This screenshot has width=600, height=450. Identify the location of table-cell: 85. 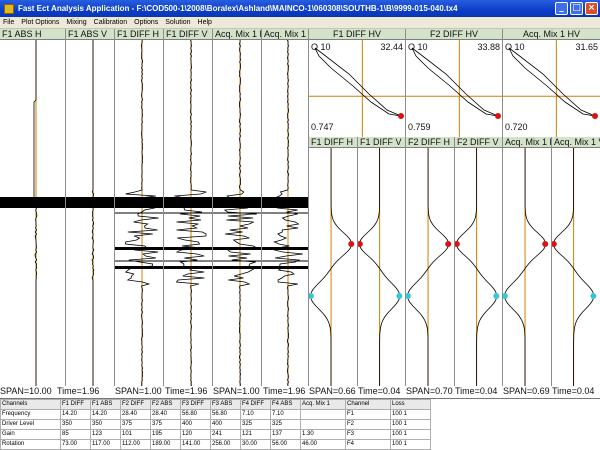
(75, 434).